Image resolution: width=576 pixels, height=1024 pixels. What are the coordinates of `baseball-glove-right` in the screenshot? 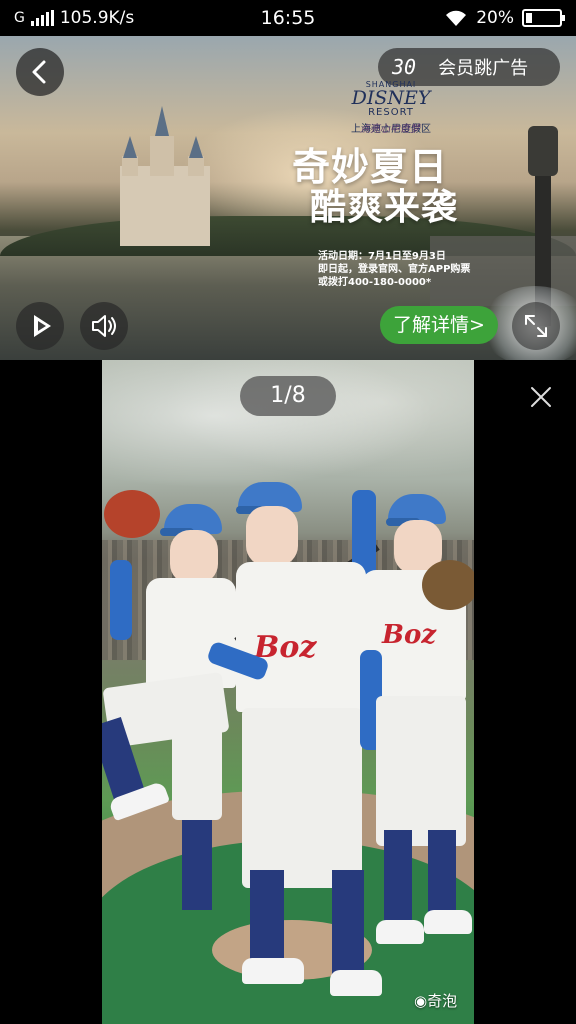 It's located at (448, 585).